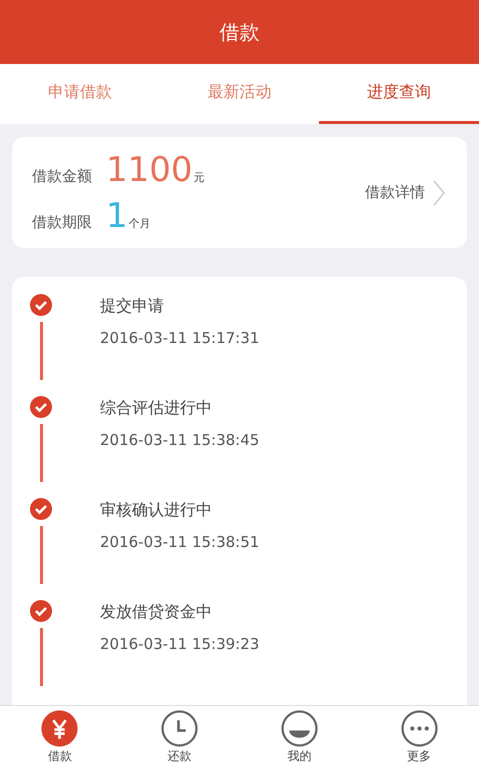 This screenshot has width=479, height=767. What do you see at coordinates (62, 222) in the screenshot?
I see `term-label: 借款期限` at bounding box center [62, 222].